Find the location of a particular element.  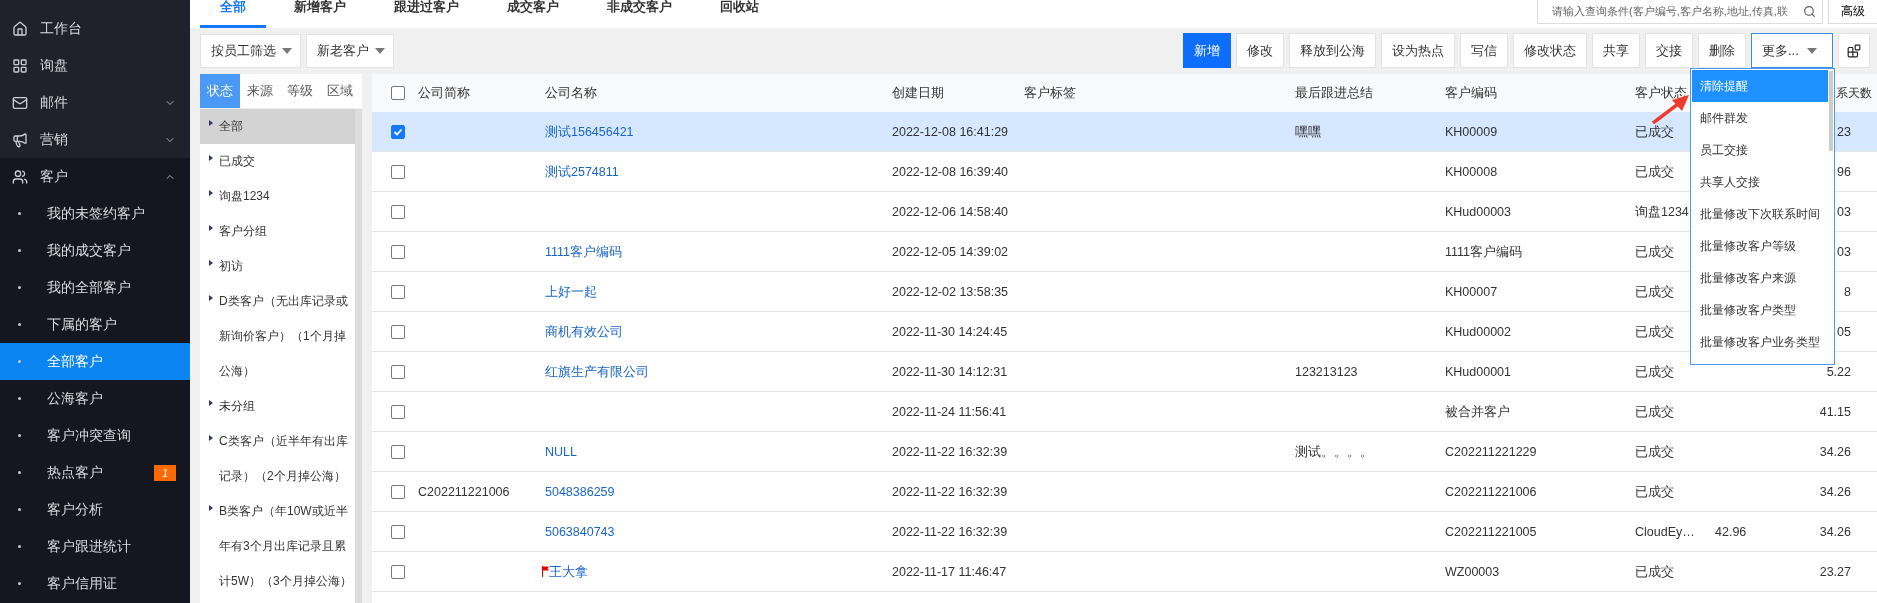

toolbar-button: 写信 is located at coordinates (1484, 50).